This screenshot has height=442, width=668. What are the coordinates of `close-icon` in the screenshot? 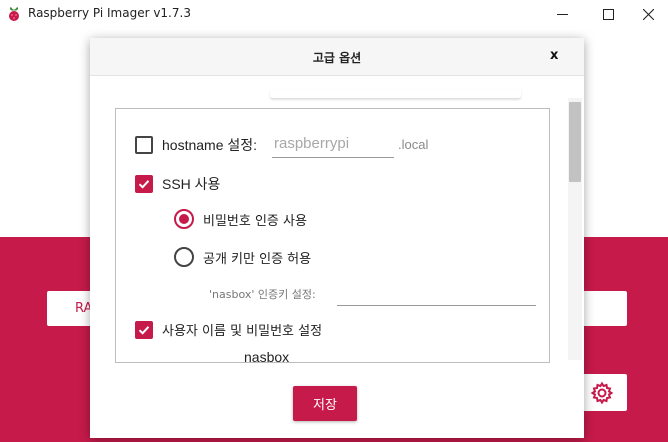 It's located at (648, 14).